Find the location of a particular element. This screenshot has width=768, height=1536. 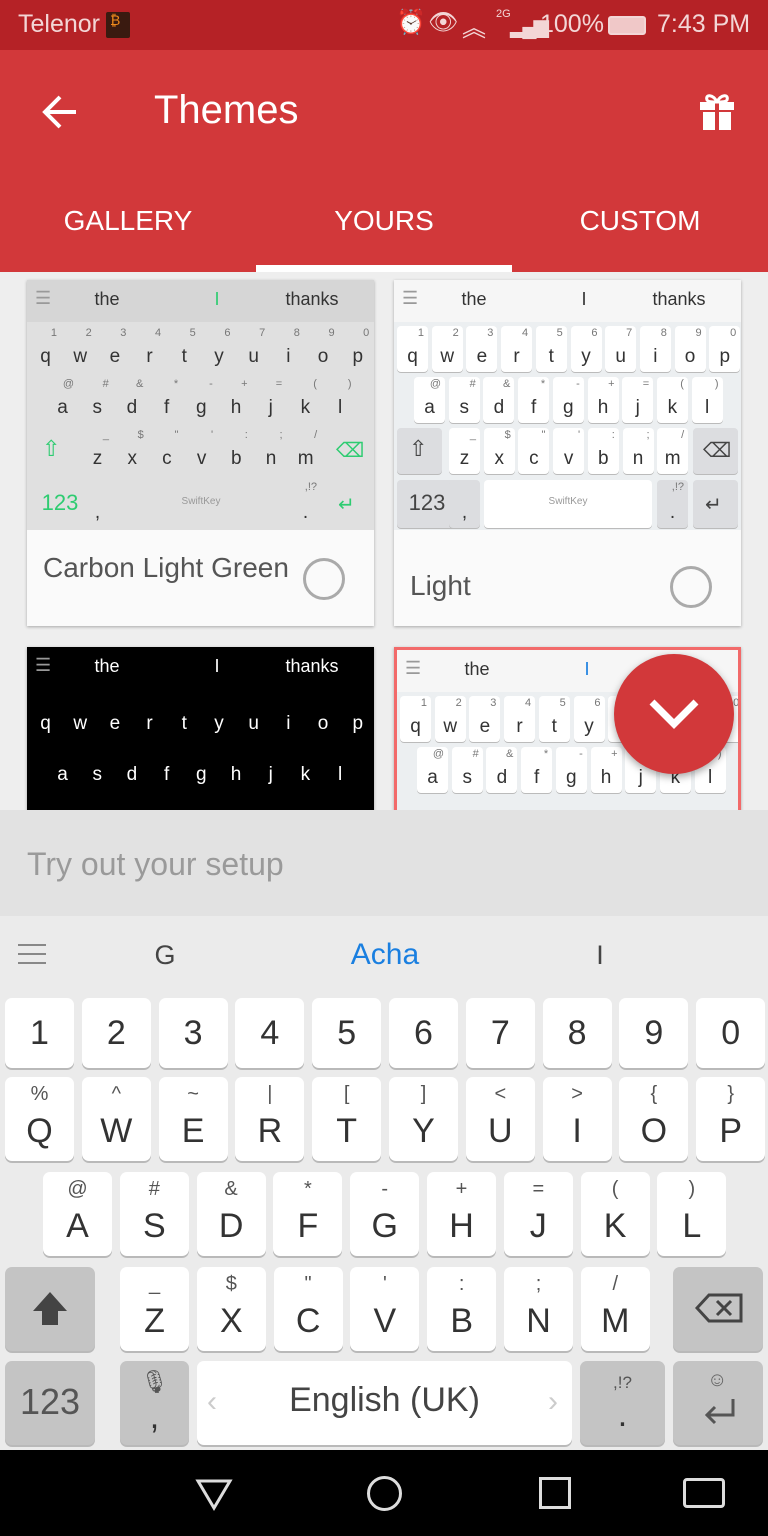

key-t: [T is located at coordinates (347, 1119).